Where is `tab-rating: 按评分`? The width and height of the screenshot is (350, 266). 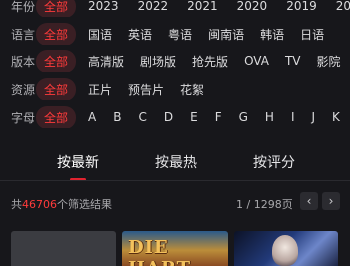
tab-rating: 按评分 is located at coordinates (274, 162).